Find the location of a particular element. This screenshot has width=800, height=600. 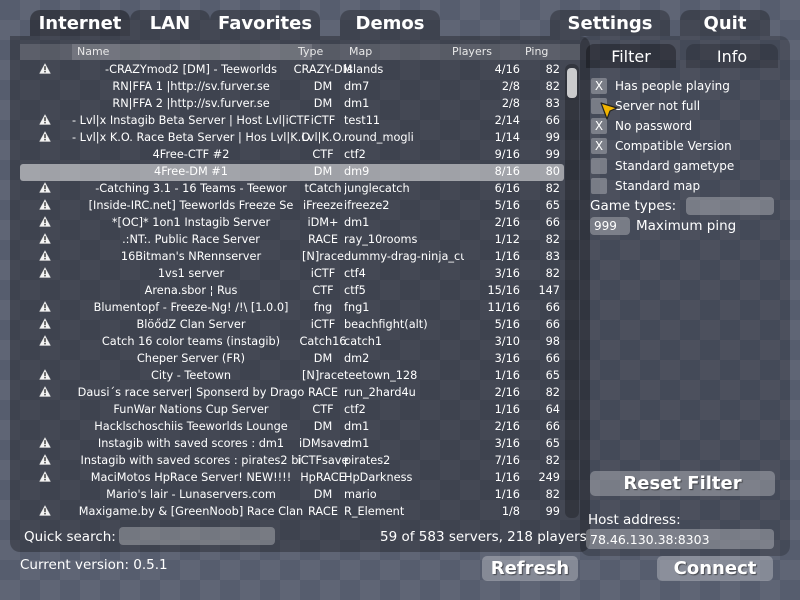

server-row: RN|FFA 2 |http://sv.furver.se DM dm1 2/8 83 is located at coordinates (292, 104).